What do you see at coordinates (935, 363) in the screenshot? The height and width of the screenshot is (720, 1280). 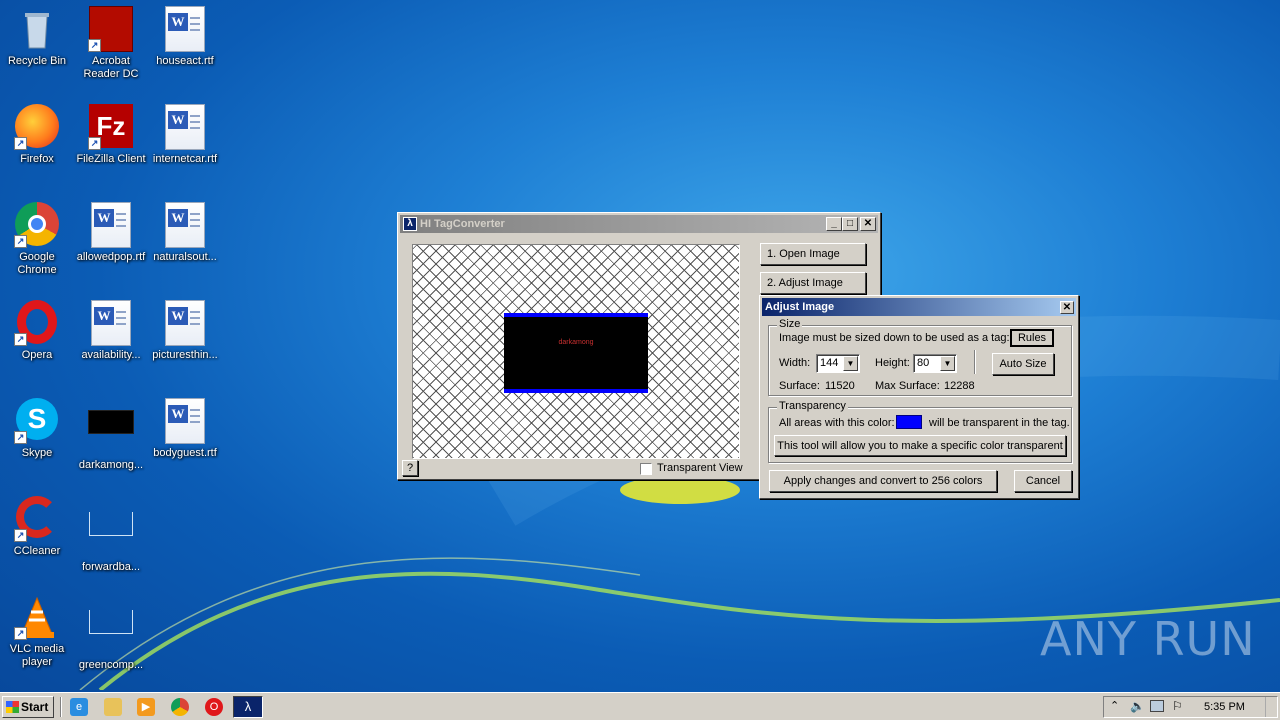 I see `height-select: 80 ▼` at bounding box center [935, 363].